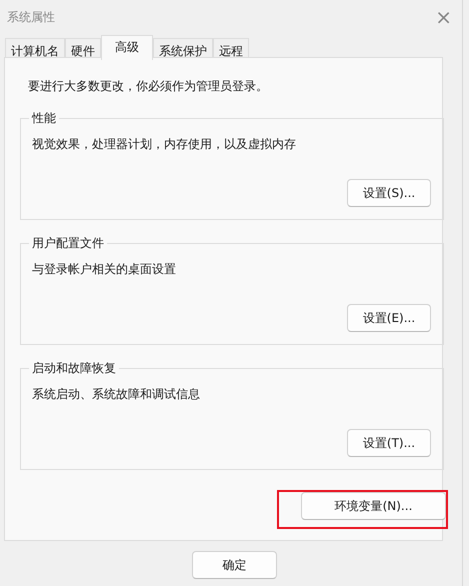 This screenshot has width=469, height=586. I want to click on window-title: 系统属性, so click(31, 17).